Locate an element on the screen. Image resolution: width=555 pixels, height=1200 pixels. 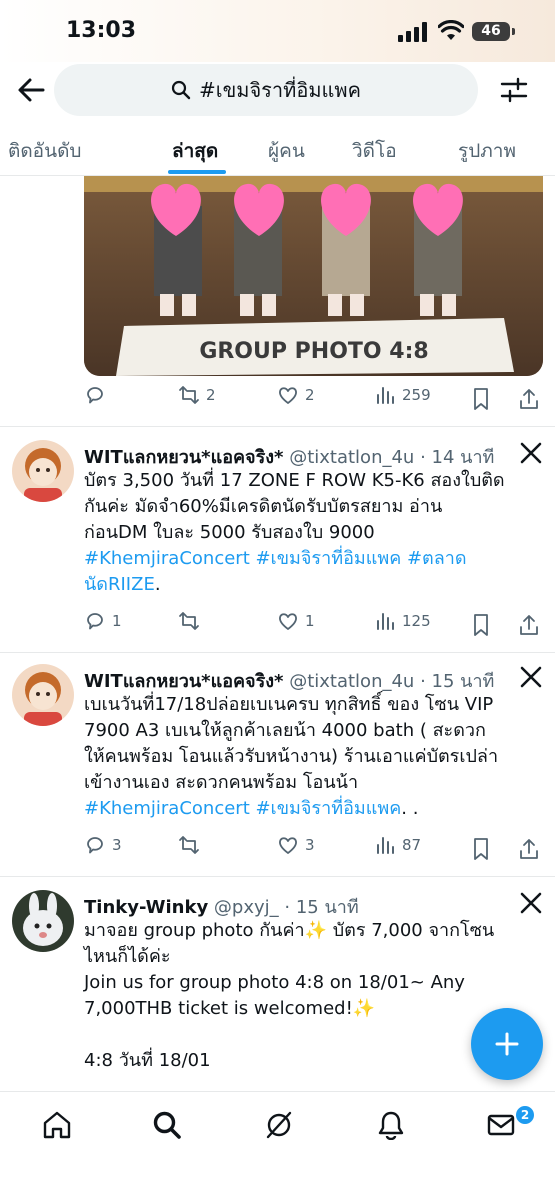
like-button: 1 is located at coordinates (296, 621).